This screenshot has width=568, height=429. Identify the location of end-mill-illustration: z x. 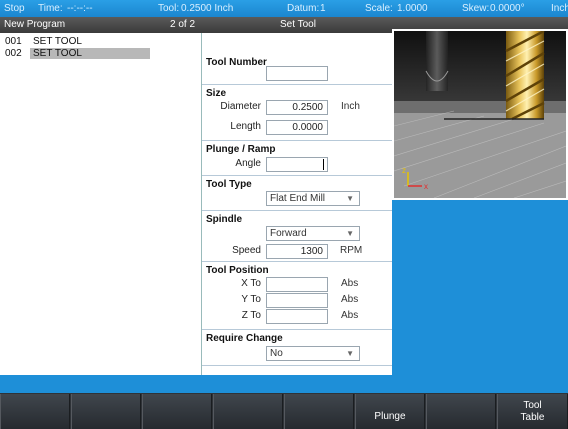
(480, 114).